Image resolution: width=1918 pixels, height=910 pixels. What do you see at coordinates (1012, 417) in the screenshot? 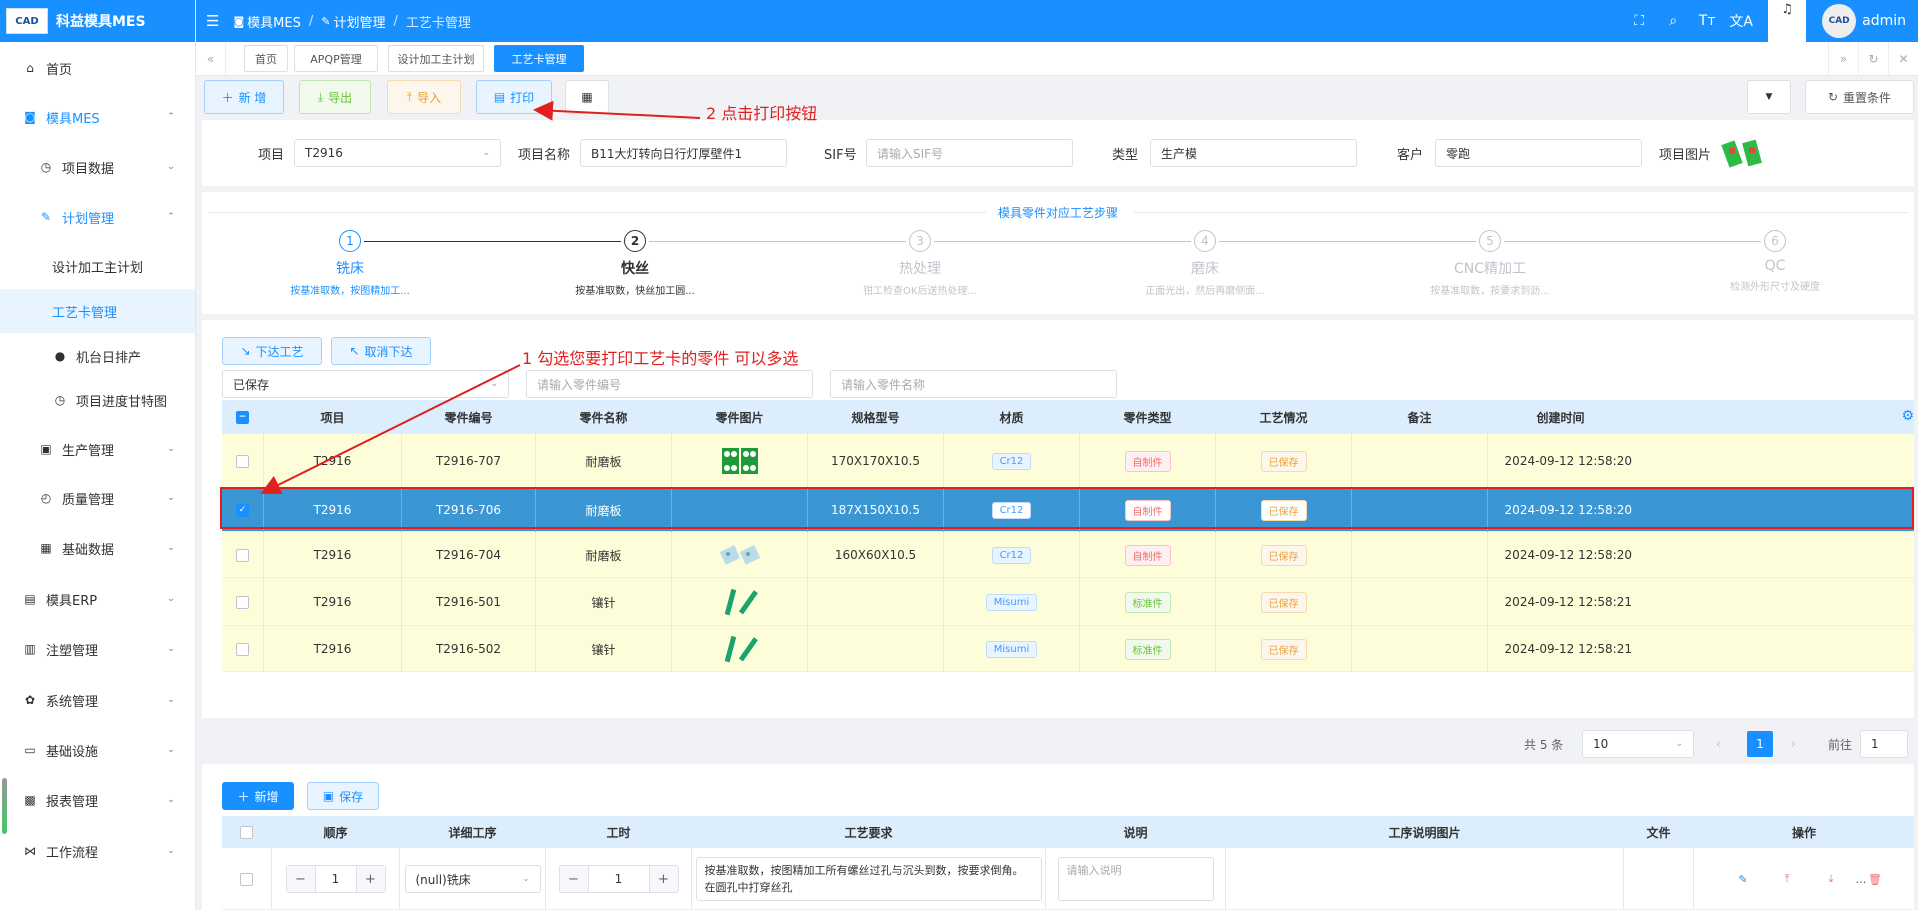
I see `column-header: 材质` at bounding box center [1012, 417].